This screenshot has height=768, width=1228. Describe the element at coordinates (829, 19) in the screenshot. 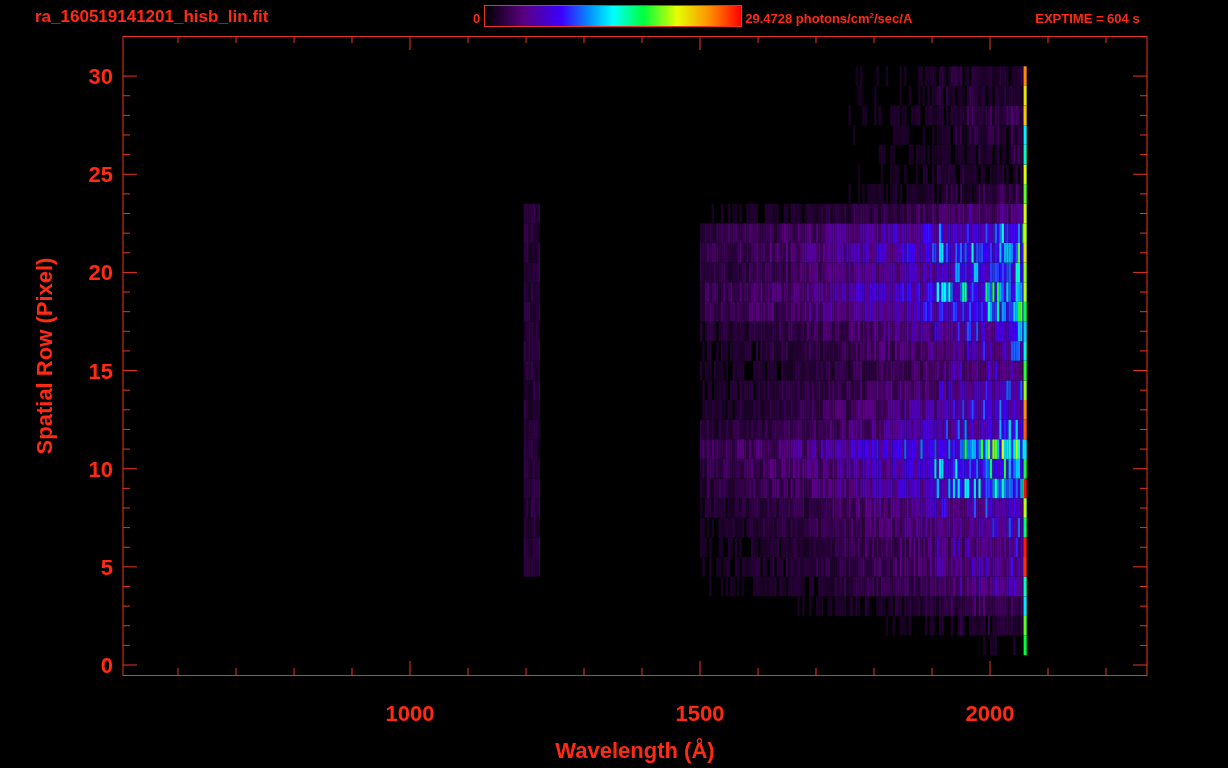

I see `colorbar-max: 29.4728 photons/cm$^{2}$/sec/A` at that location.